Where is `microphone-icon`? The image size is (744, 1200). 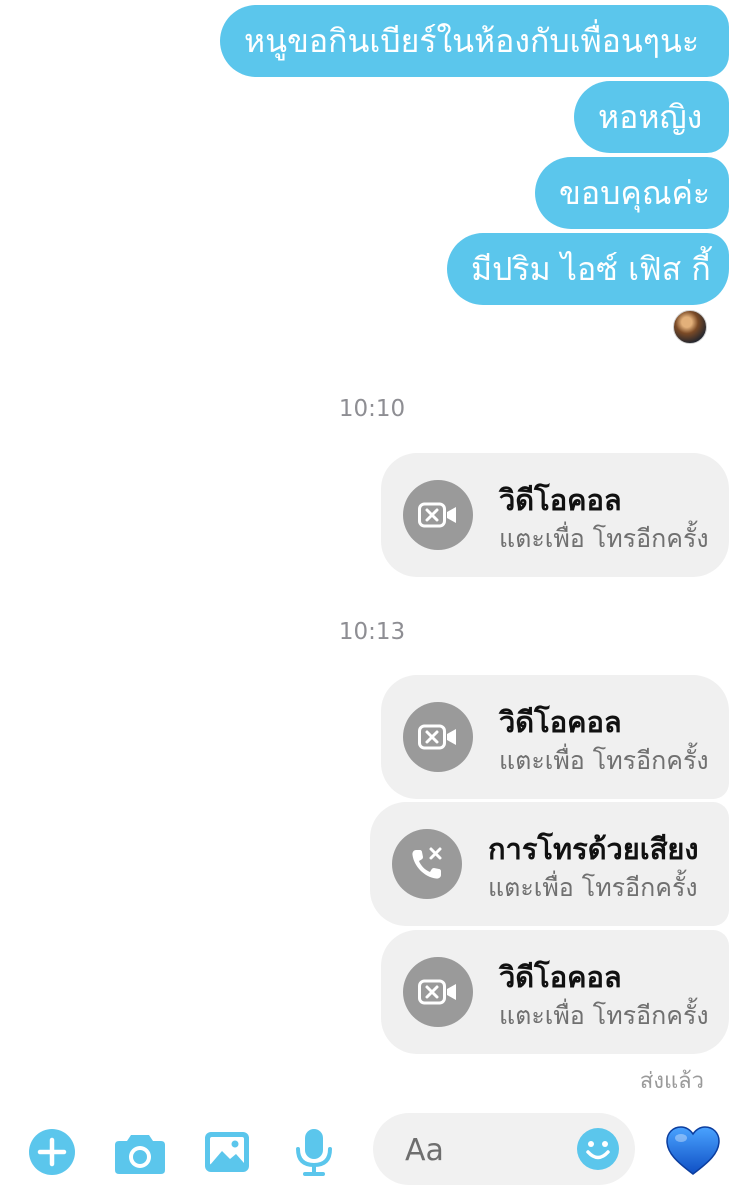 microphone-icon is located at coordinates (314, 1152).